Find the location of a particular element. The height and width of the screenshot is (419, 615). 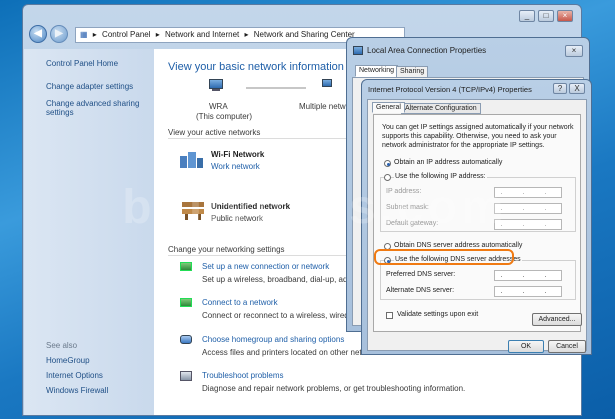

lac-dialog-title: Local Area Connection Properties is located at coordinates (427, 50).